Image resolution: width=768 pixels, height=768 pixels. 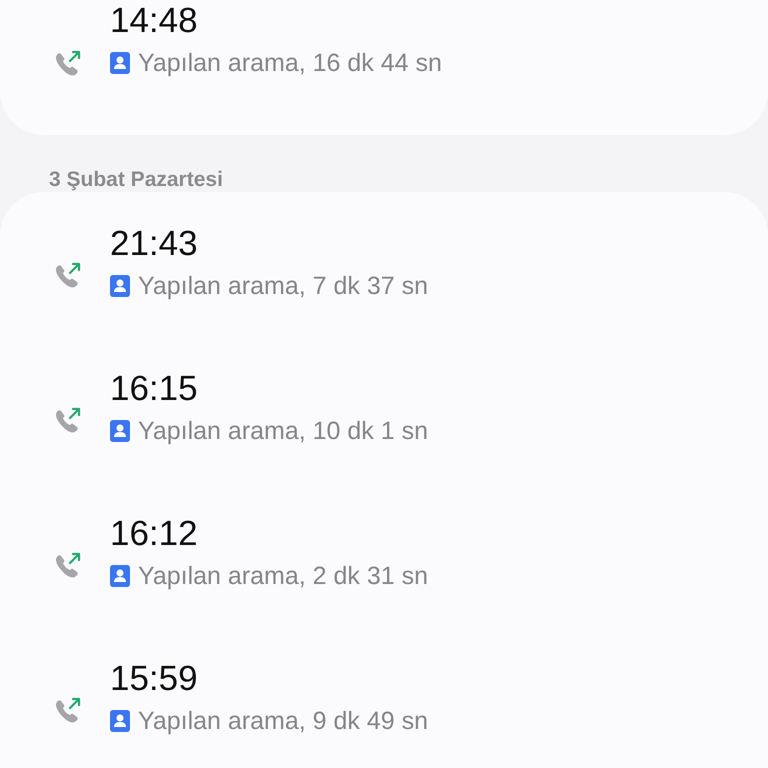 I want to click on date-header: 3 Şubat Pazartesi, so click(x=136, y=179).